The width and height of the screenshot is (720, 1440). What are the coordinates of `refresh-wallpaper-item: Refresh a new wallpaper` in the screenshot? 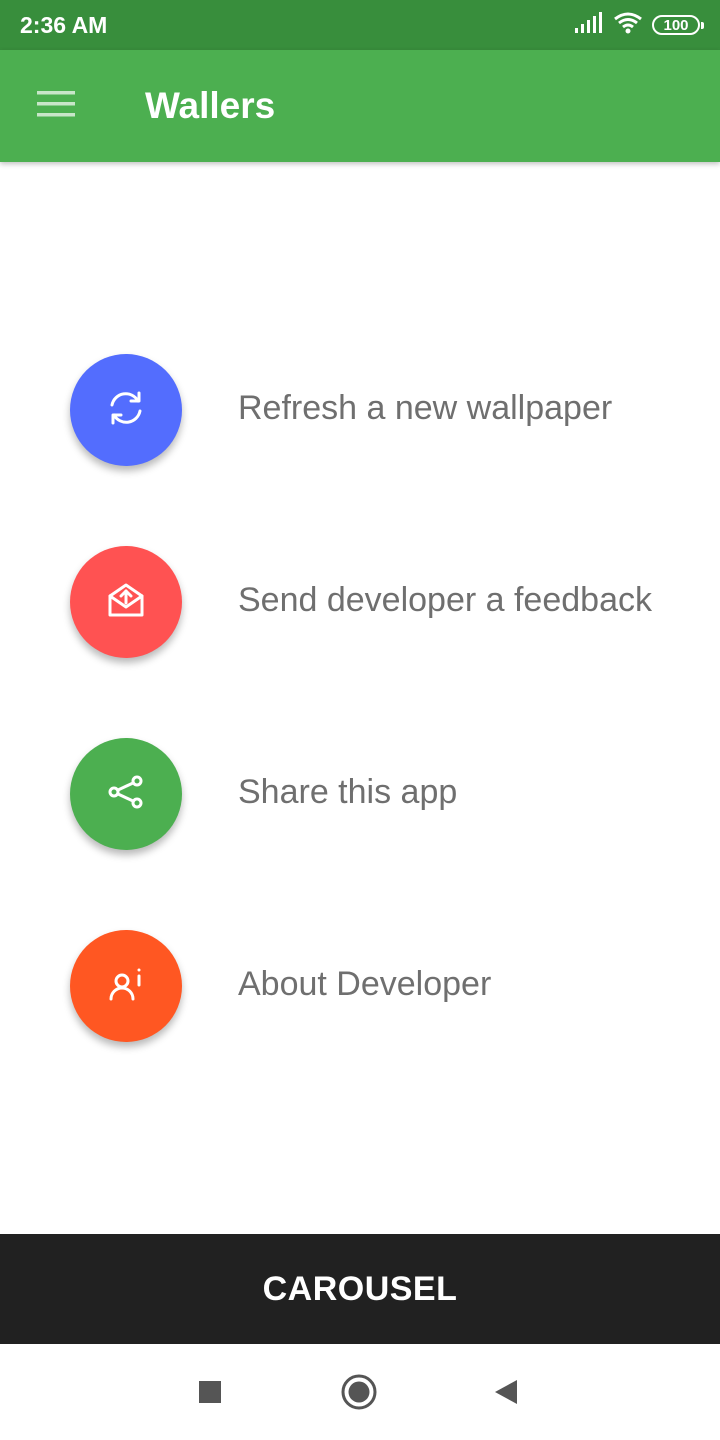 It's located at (360, 410).